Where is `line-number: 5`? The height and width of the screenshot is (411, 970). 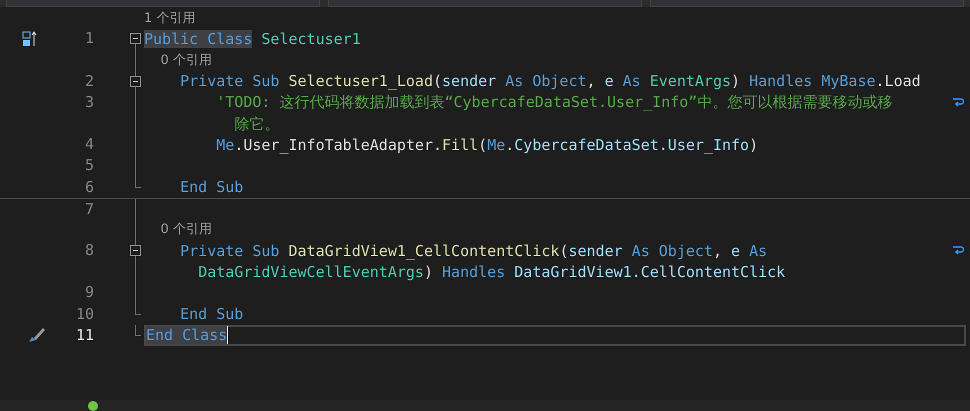
line-number: 5 is located at coordinates (89, 165).